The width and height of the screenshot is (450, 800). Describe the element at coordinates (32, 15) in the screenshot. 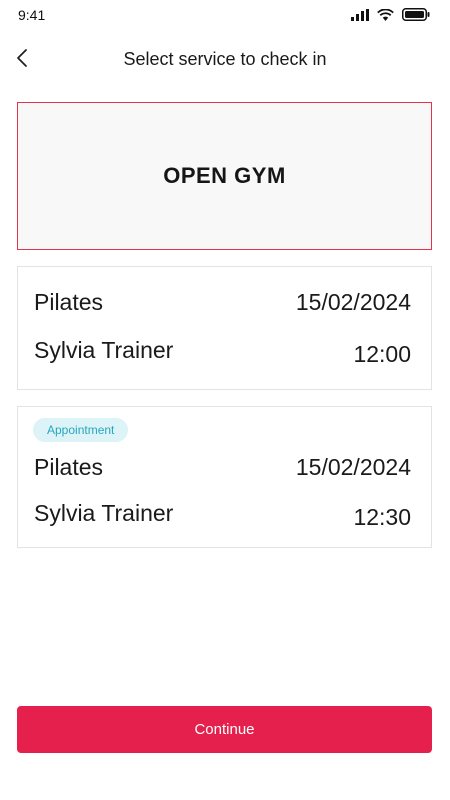

I see `status-time: 9:41` at that location.